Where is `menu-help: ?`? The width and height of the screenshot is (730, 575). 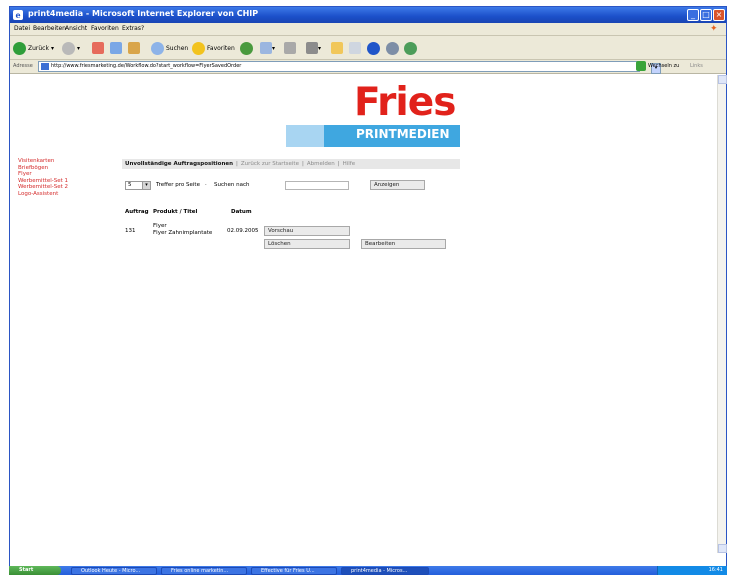 menu-help: ? is located at coordinates (142, 28).